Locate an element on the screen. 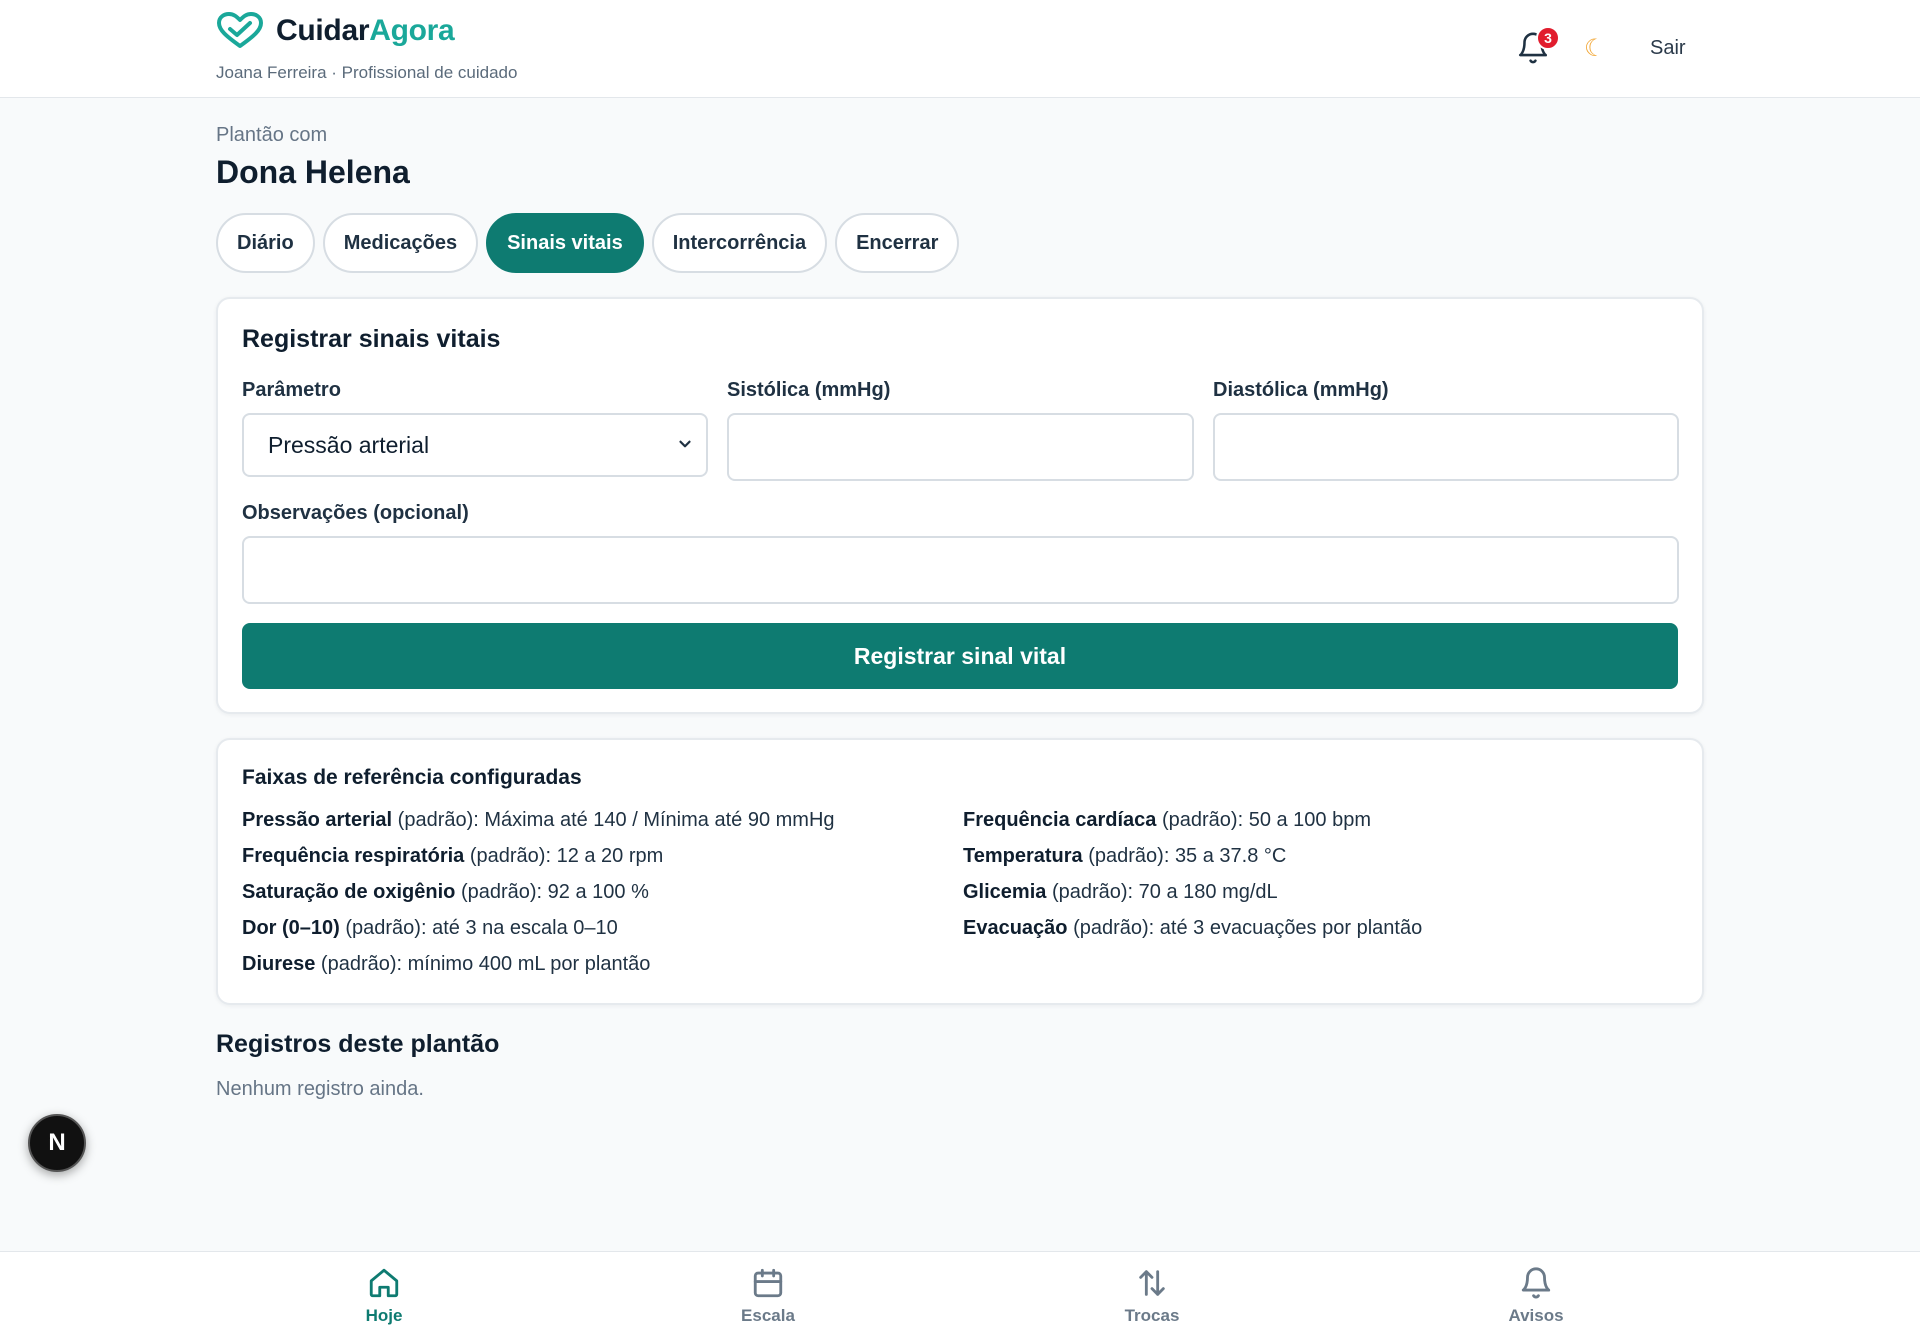 This screenshot has height=1340, width=1920. reference-item-desc: (padrão): até 3 evacuações por plantão is located at coordinates (1245, 928).